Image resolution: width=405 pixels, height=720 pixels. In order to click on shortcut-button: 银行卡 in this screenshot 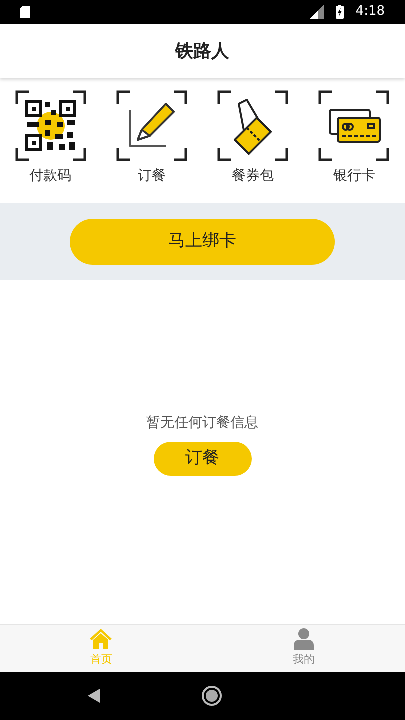, I will do `click(354, 138)`.